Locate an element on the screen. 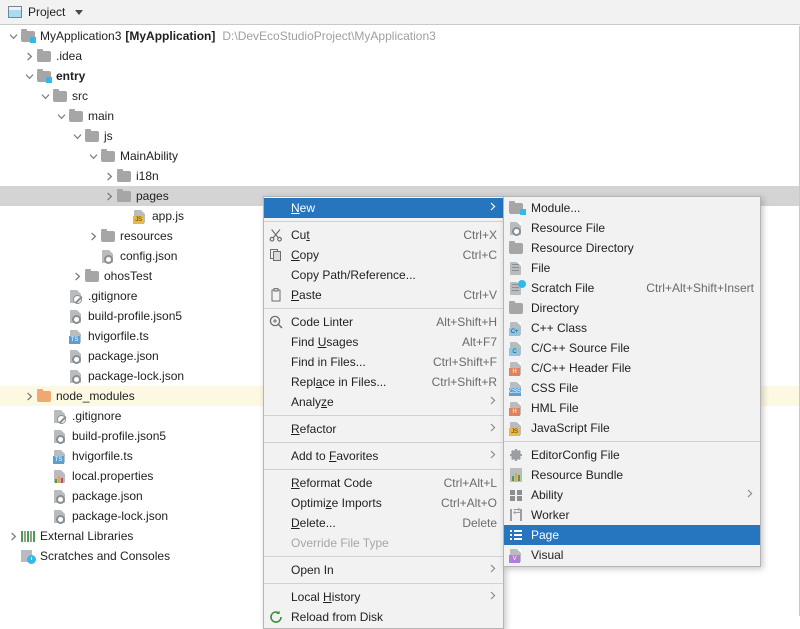  tree-row: src is located at coordinates (399, 96).